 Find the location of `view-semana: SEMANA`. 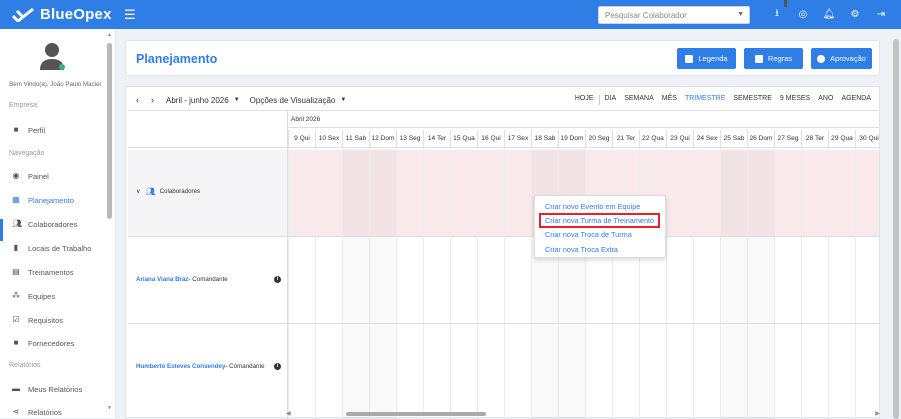

view-semana: SEMANA is located at coordinates (639, 100).